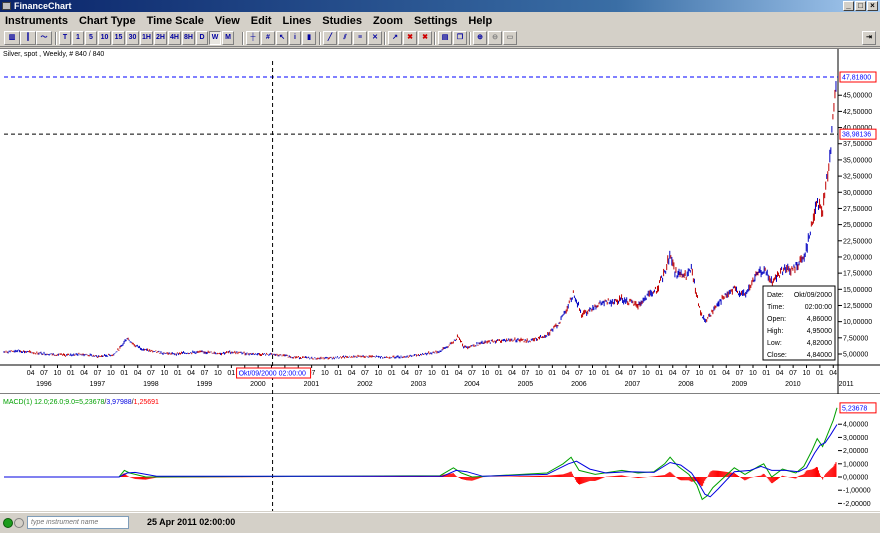  What do you see at coordinates (872, 6) in the screenshot?
I see `close-button: ×` at bounding box center [872, 6].